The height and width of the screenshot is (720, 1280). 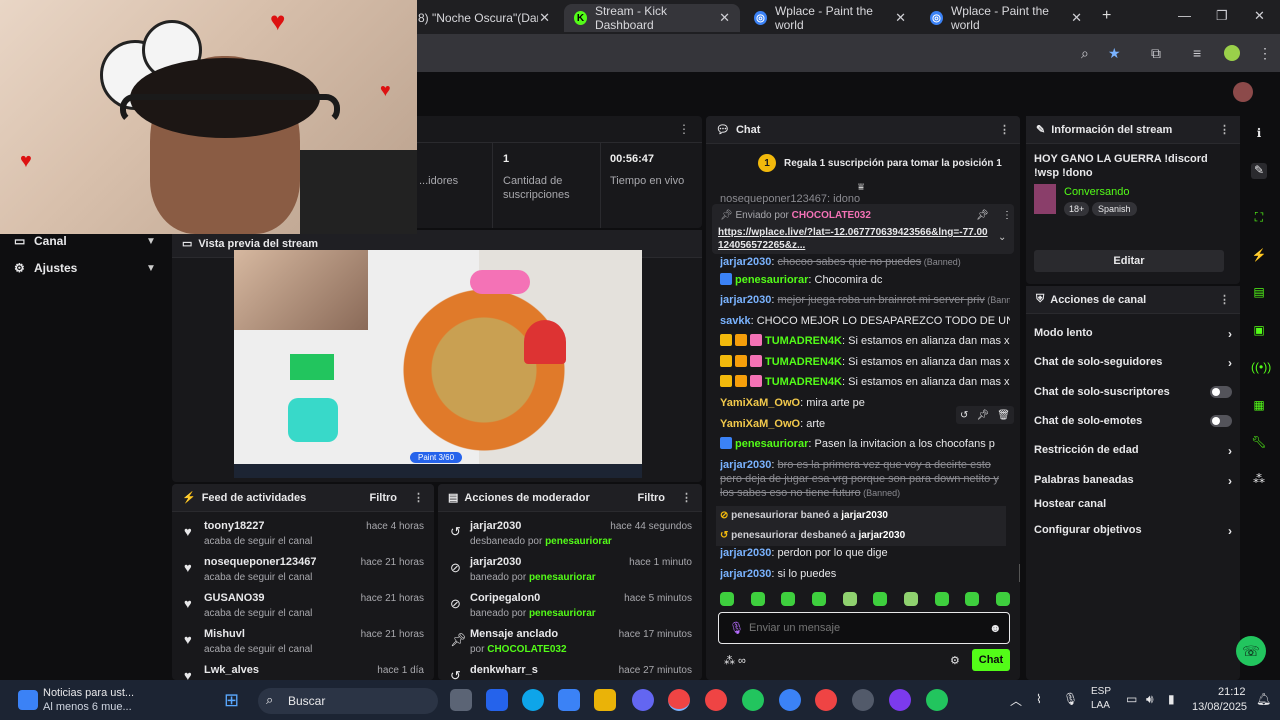 What do you see at coordinates (830, 18) in the screenshot?
I see `tab-wplace-1: ◎ Wplace - Paint the world ✕` at bounding box center [830, 18].